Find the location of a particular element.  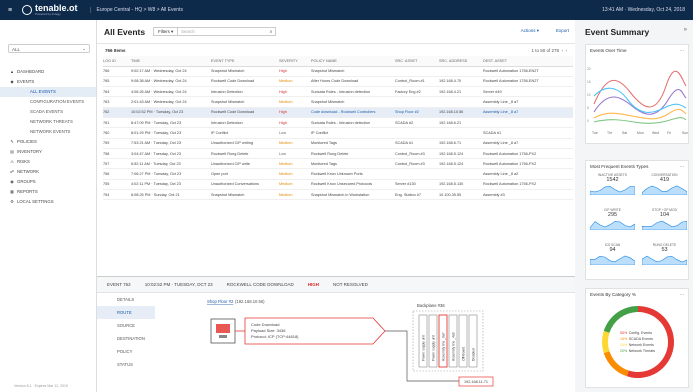

sidebar-item-label: Groups is located at coordinates (26, 181).